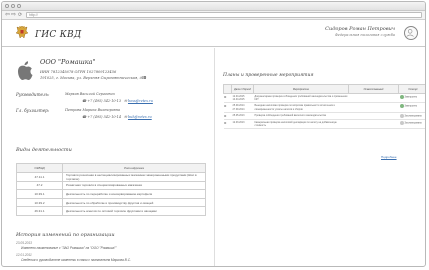 The height and width of the screenshot is (270, 429). Describe the element at coordinates (7, 15) in the screenshot. I see `back-icon: ⇦` at that location.